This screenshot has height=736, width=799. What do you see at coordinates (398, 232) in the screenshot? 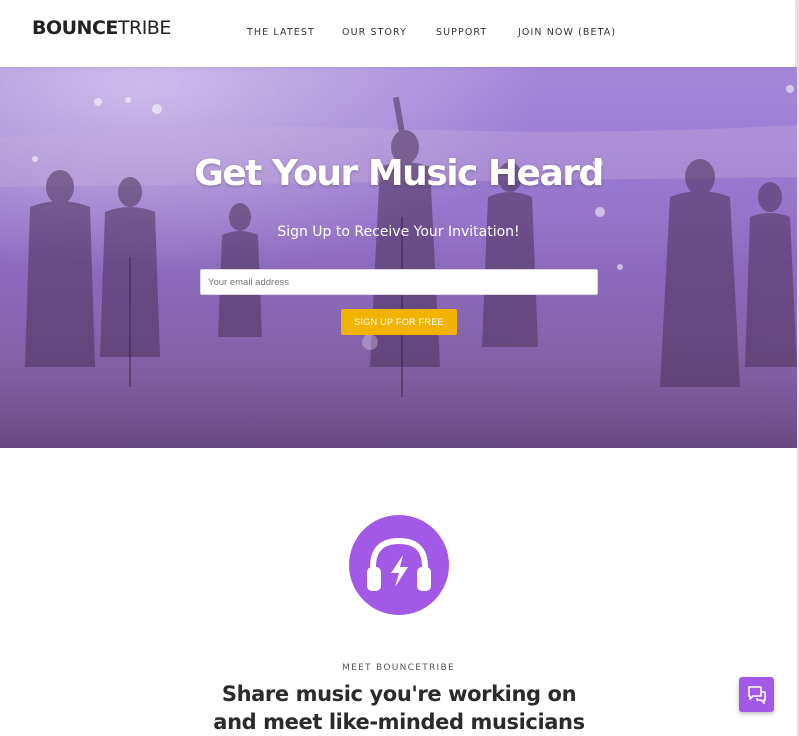
I see `hero-subtitle: Sign Up to Receive Your Invitation!` at bounding box center [398, 232].